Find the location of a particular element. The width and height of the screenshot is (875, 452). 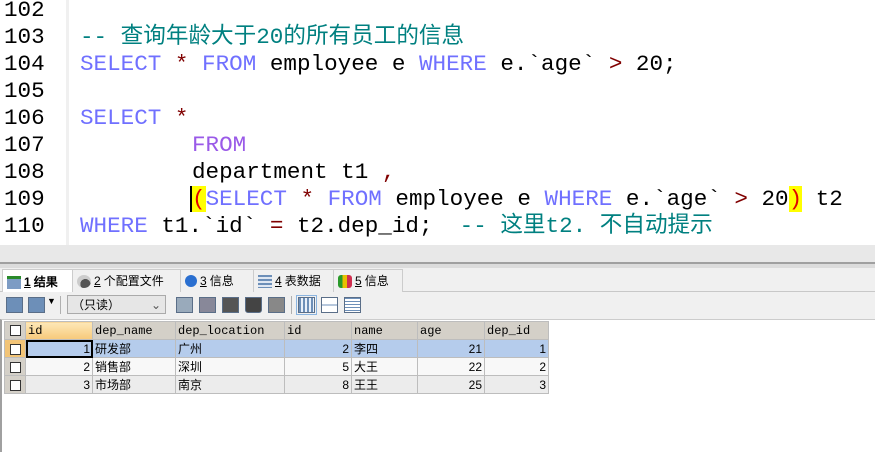

cancel-changes-icon is located at coordinates (276, 305).